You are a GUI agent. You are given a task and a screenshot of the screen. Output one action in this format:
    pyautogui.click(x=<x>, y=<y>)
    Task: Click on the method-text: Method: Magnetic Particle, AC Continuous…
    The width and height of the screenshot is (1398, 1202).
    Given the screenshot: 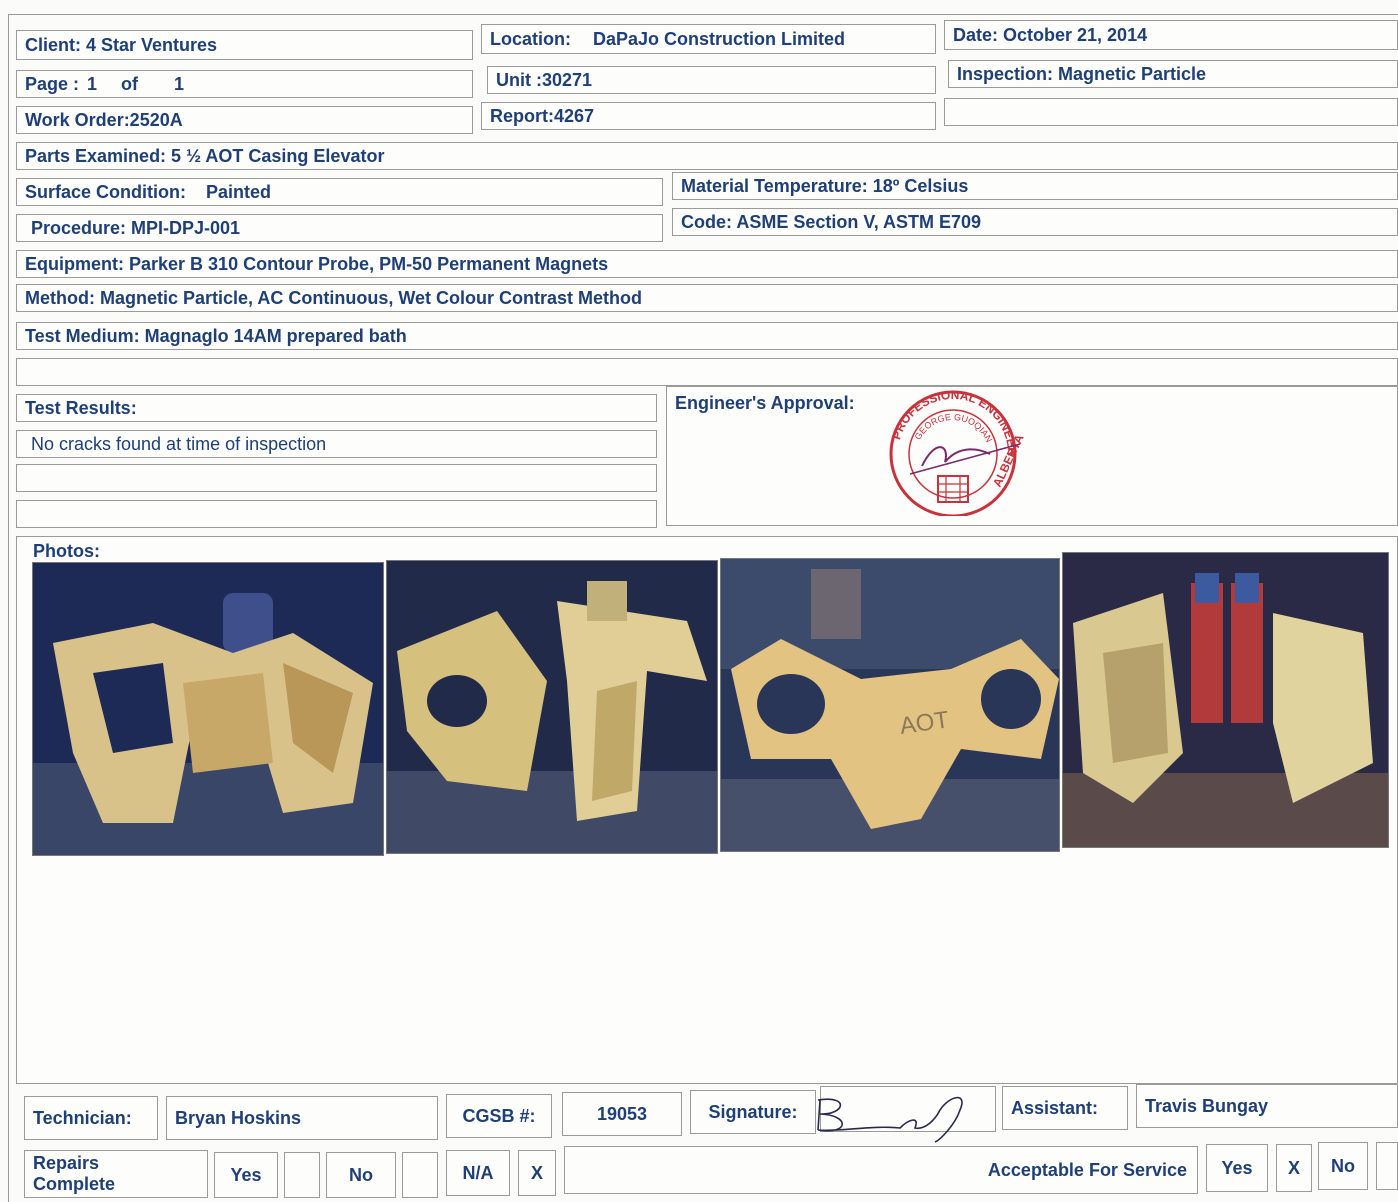 What is the action you would take?
    pyautogui.click(x=333, y=297)
    